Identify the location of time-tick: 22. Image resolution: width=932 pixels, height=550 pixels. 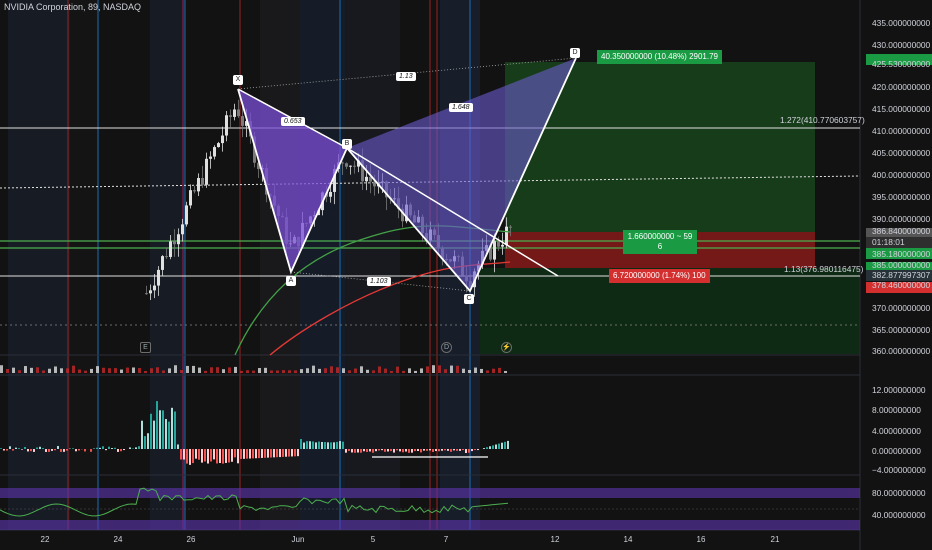
(45, 539).